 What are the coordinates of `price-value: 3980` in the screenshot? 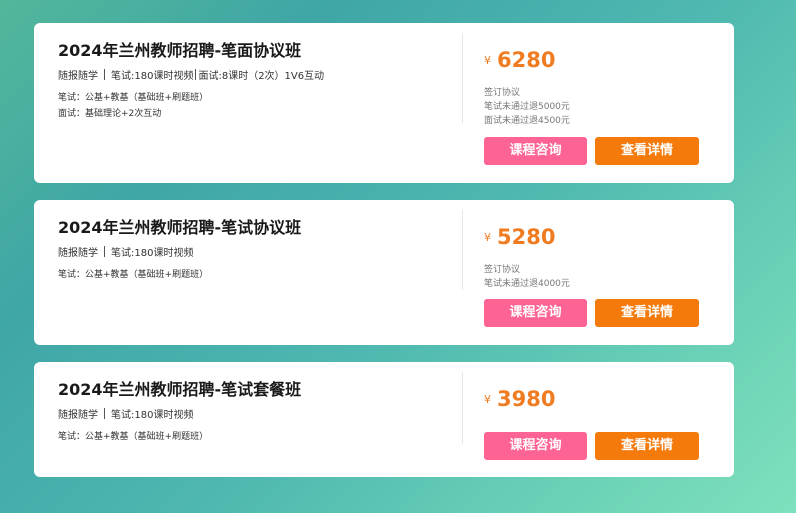 It's located at (526, 399).